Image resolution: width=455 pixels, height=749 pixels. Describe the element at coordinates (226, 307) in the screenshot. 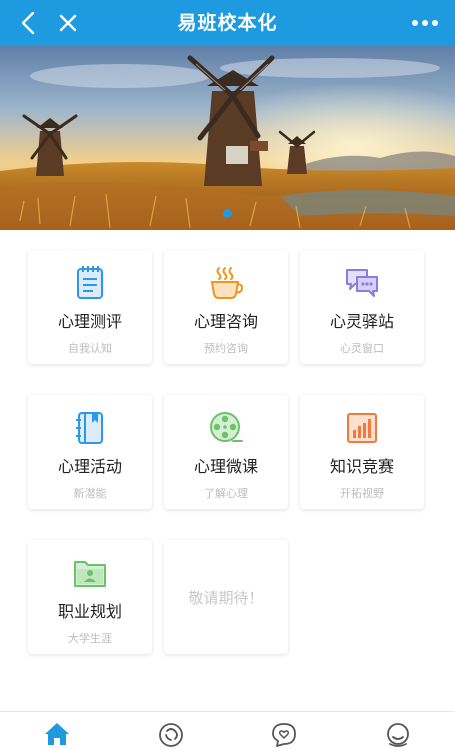

I see `card-psych-consult: 心理咨询 预约咨询` at that location.